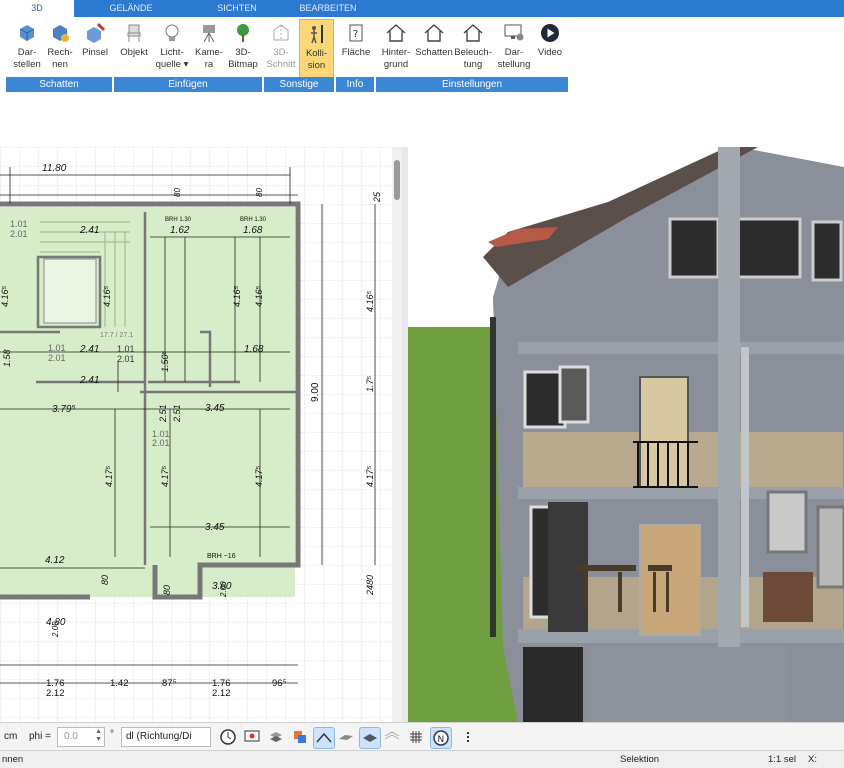 This screenshot has width=844, height=768. I want to click on plan-view-toggle-icon, so click(324, 738).